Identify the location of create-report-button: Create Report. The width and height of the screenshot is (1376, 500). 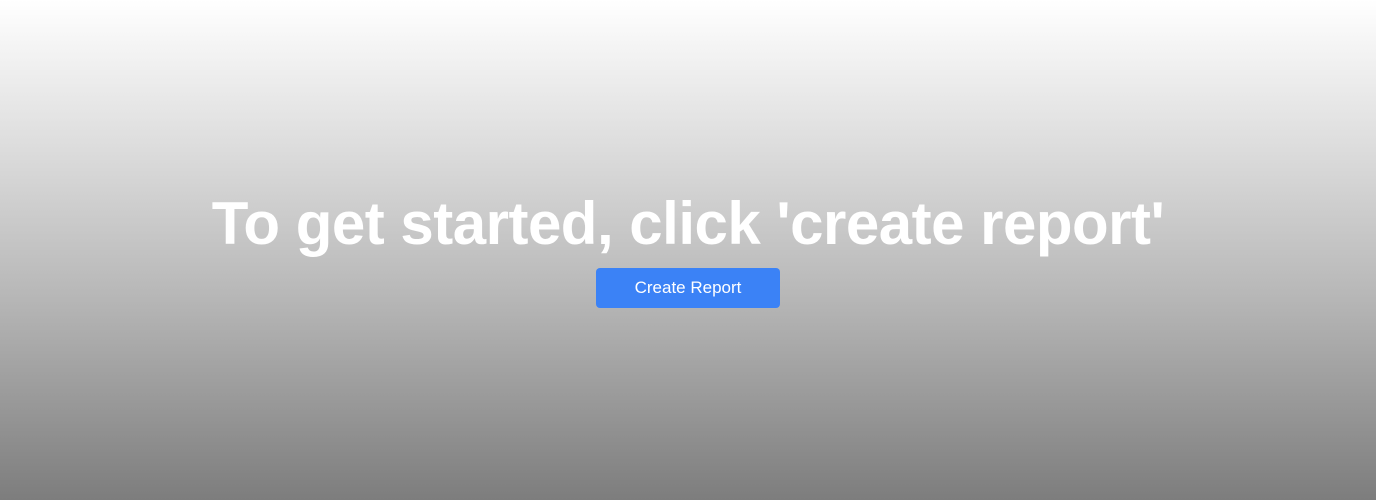
(688, 288).